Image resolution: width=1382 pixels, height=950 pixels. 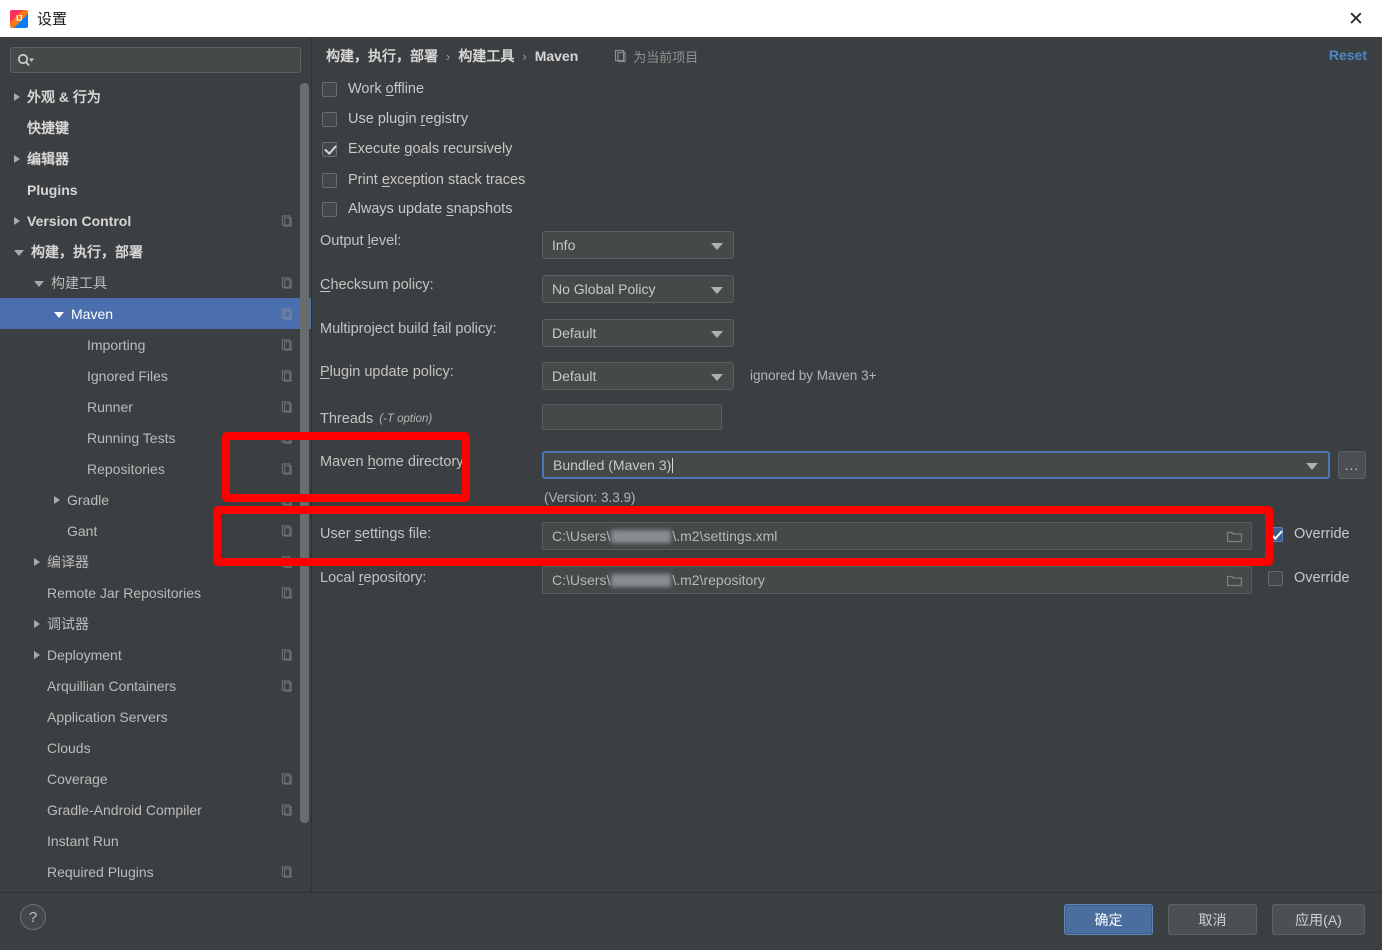 I want to click on sidebar-item-: 构建，执行，部署, so click(x=155, y=251).